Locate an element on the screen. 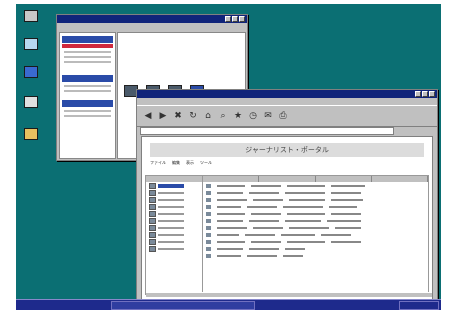 This screenshot has width=458, height=316. folder-tree is located at coordinates (174, 235).